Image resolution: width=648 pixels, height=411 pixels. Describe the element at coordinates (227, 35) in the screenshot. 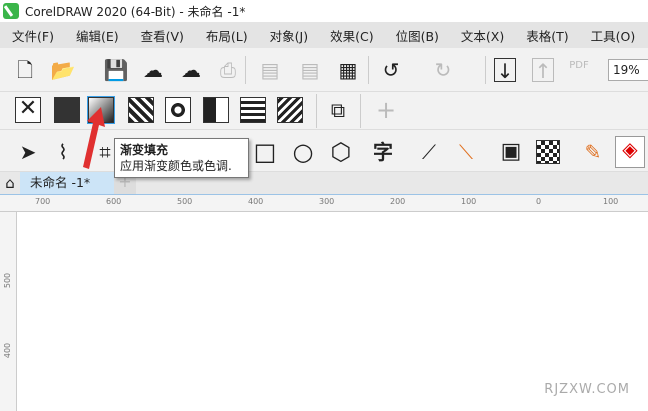

I see `menu-layout: 布局(L)` at that location.